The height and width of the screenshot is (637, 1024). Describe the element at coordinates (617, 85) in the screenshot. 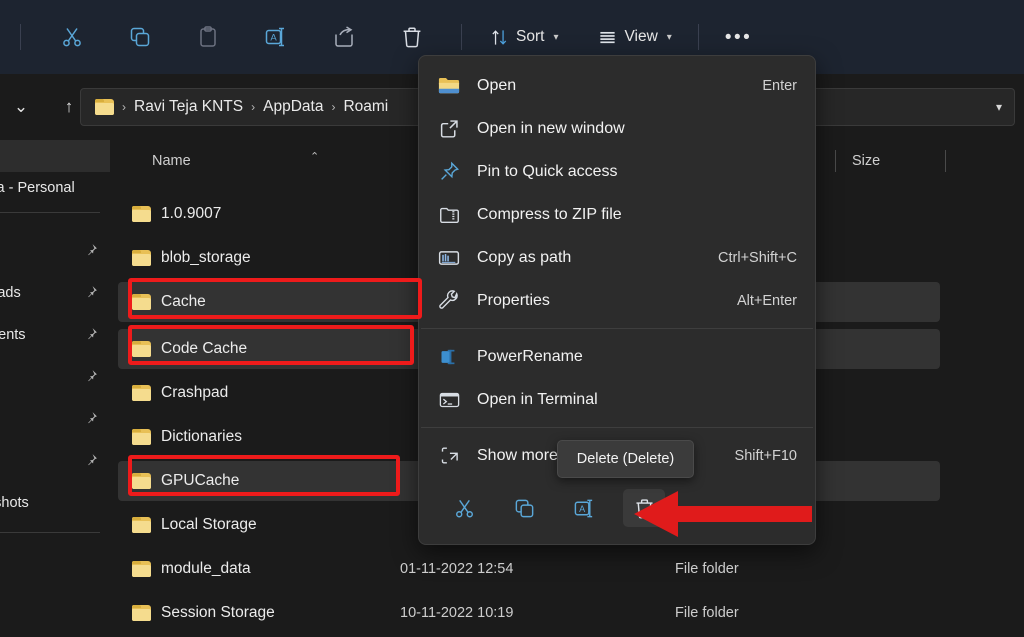

I see `context-menu-item-open: Open Enter` at that location.